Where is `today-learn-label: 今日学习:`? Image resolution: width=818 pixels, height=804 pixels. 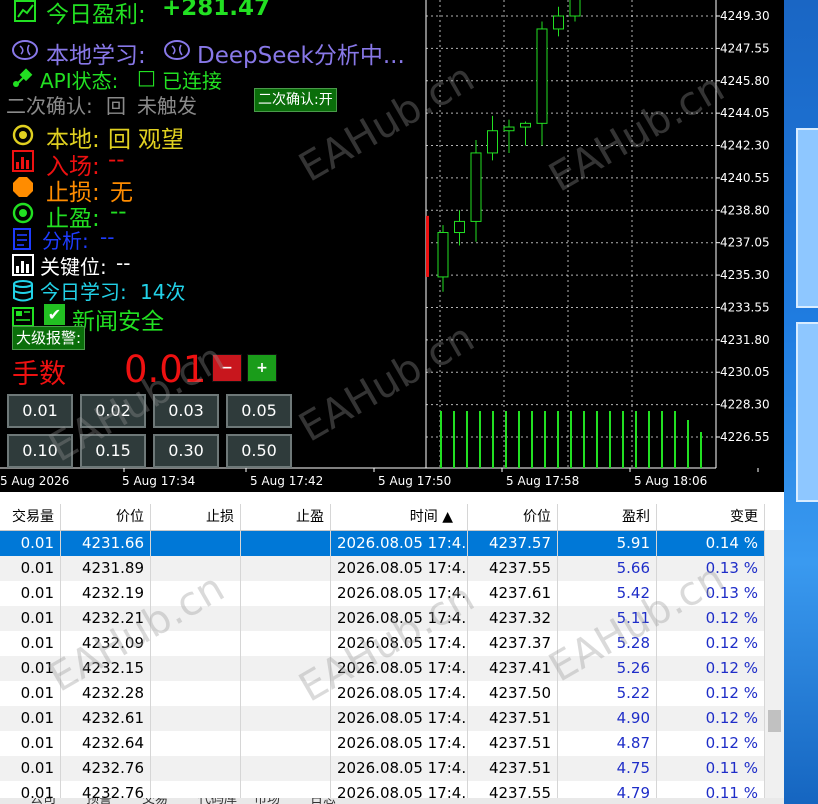
today-learn-label: 今日学习: is located at coordinates (83, 292).